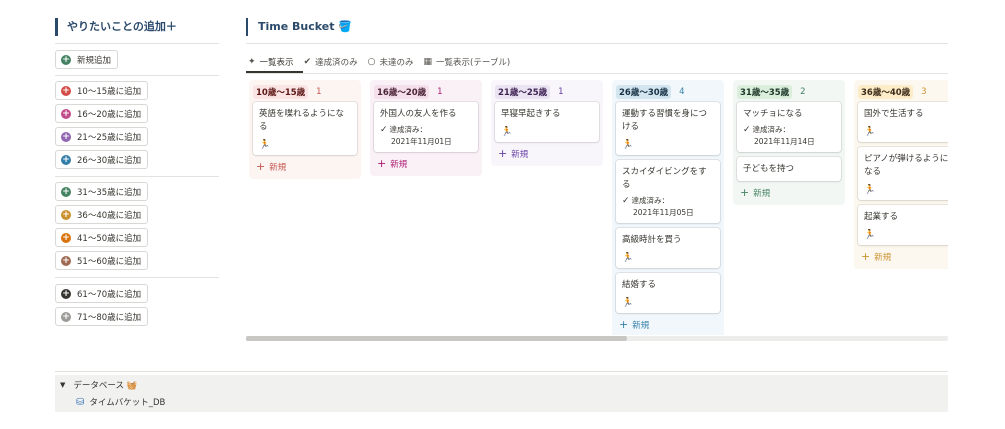 The image size is (1005, 429). What do you see at coordinates (418, 114) in the screenshot?
I see `card-title: 外国人の友人を作る` at bounding box center [418, 114].